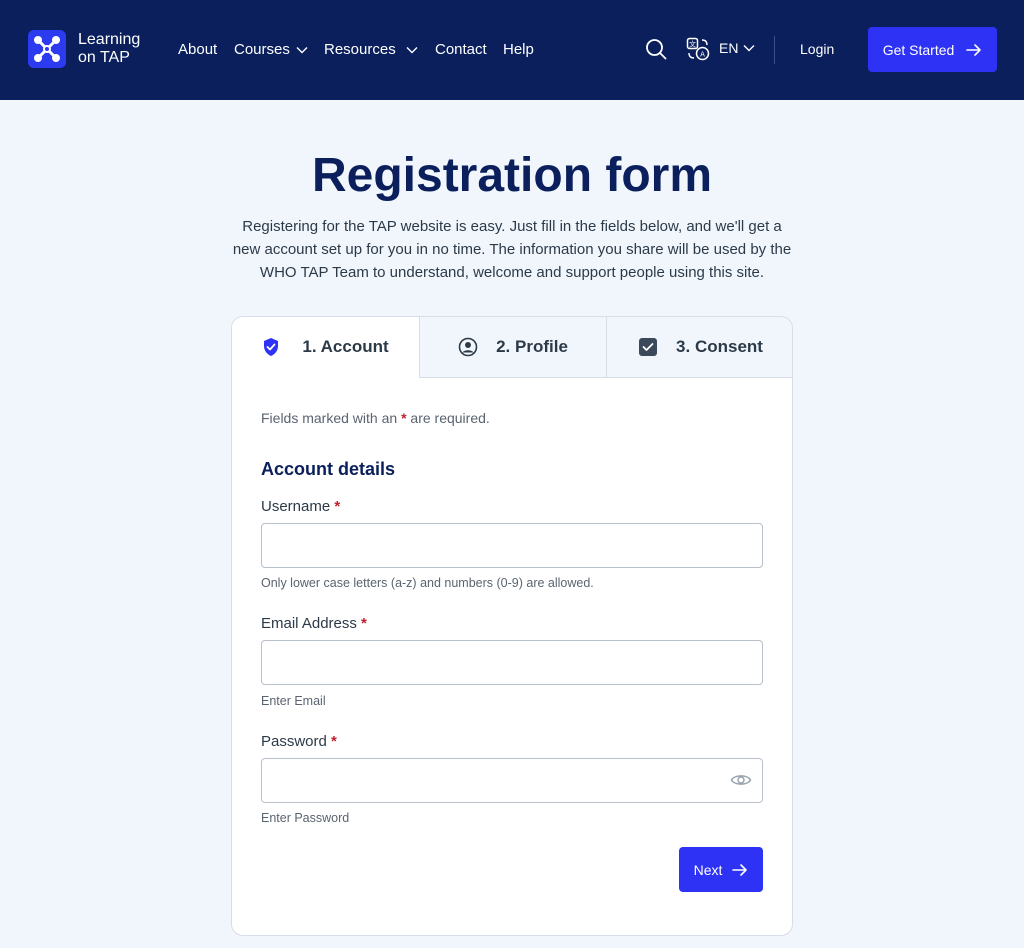 The image size is (1024, 948). What do you see at coordinates (512, 545) in the screenshot?
I see `username-input` at bounding box center [512, 545].